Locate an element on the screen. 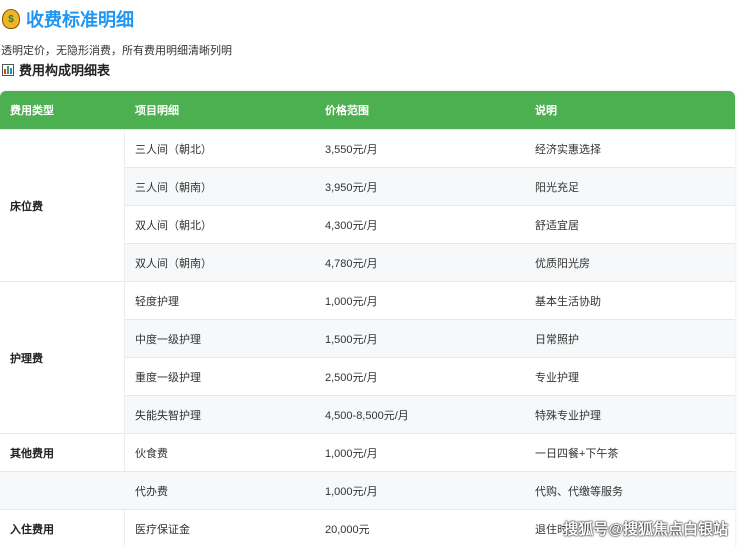 The image size is (740, 547). type-care: 护理费 is located at coordinates (62, 357).